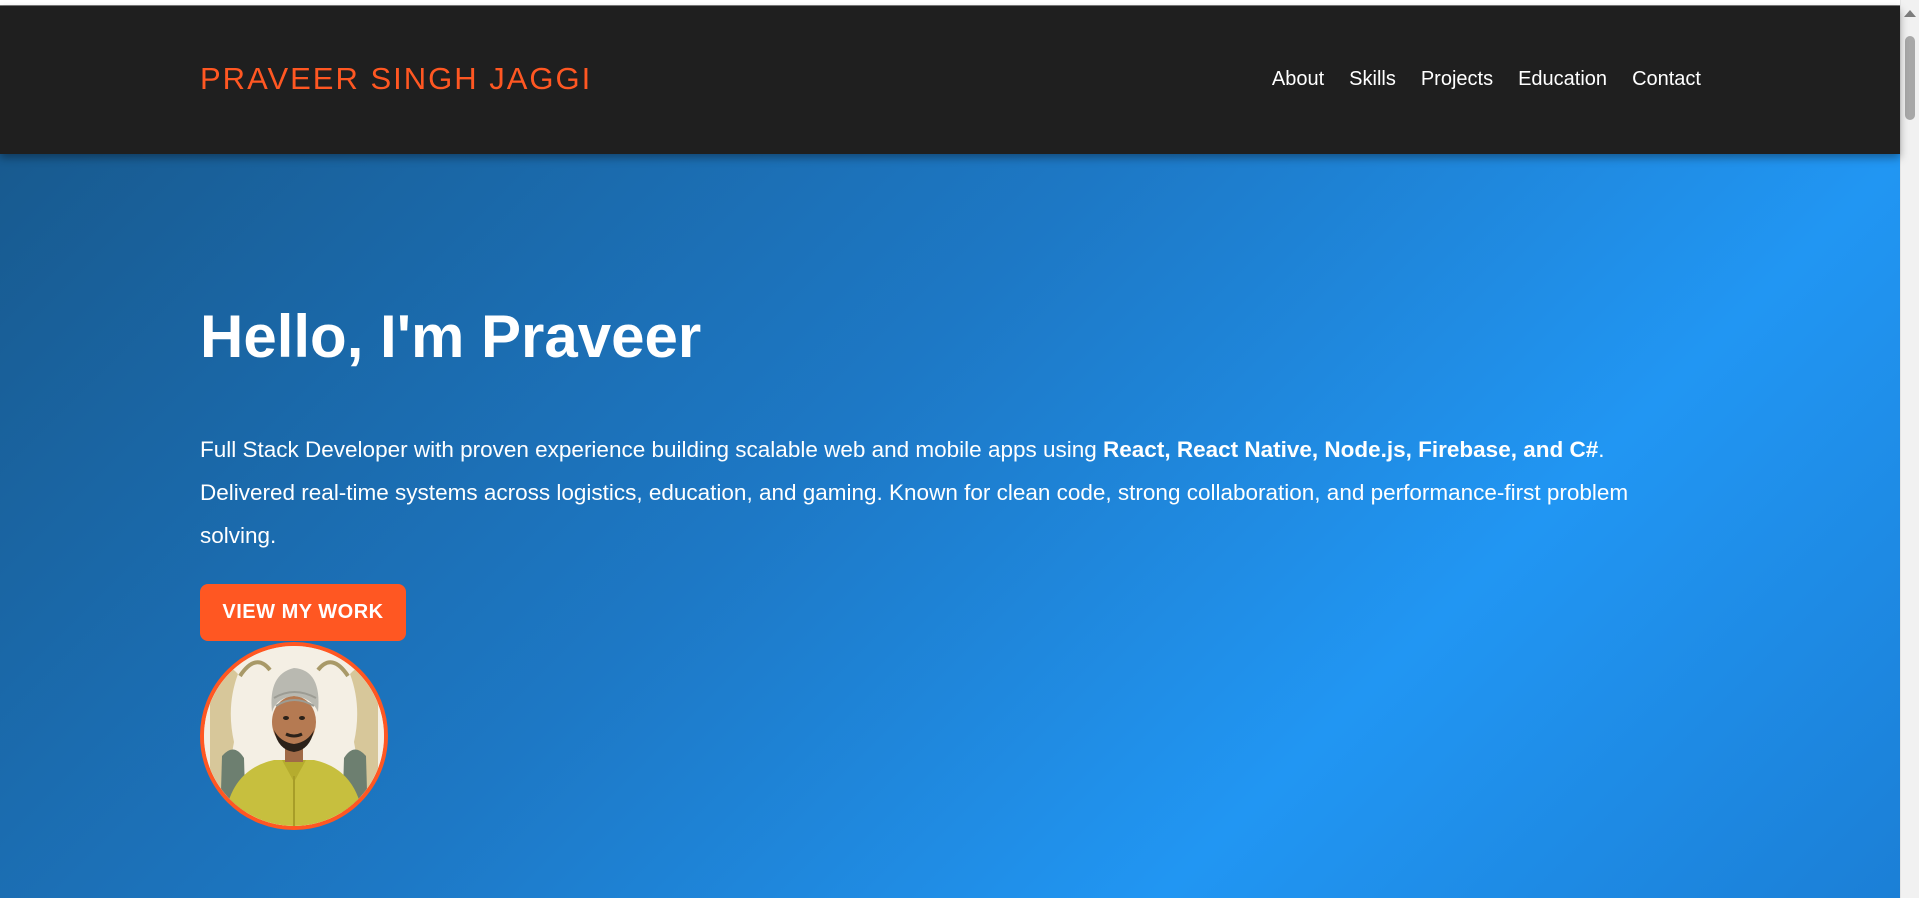  Describe the element at coordinates (1457, 79) in the screenshot. I see `nav-link-projects: Projects` at that location.